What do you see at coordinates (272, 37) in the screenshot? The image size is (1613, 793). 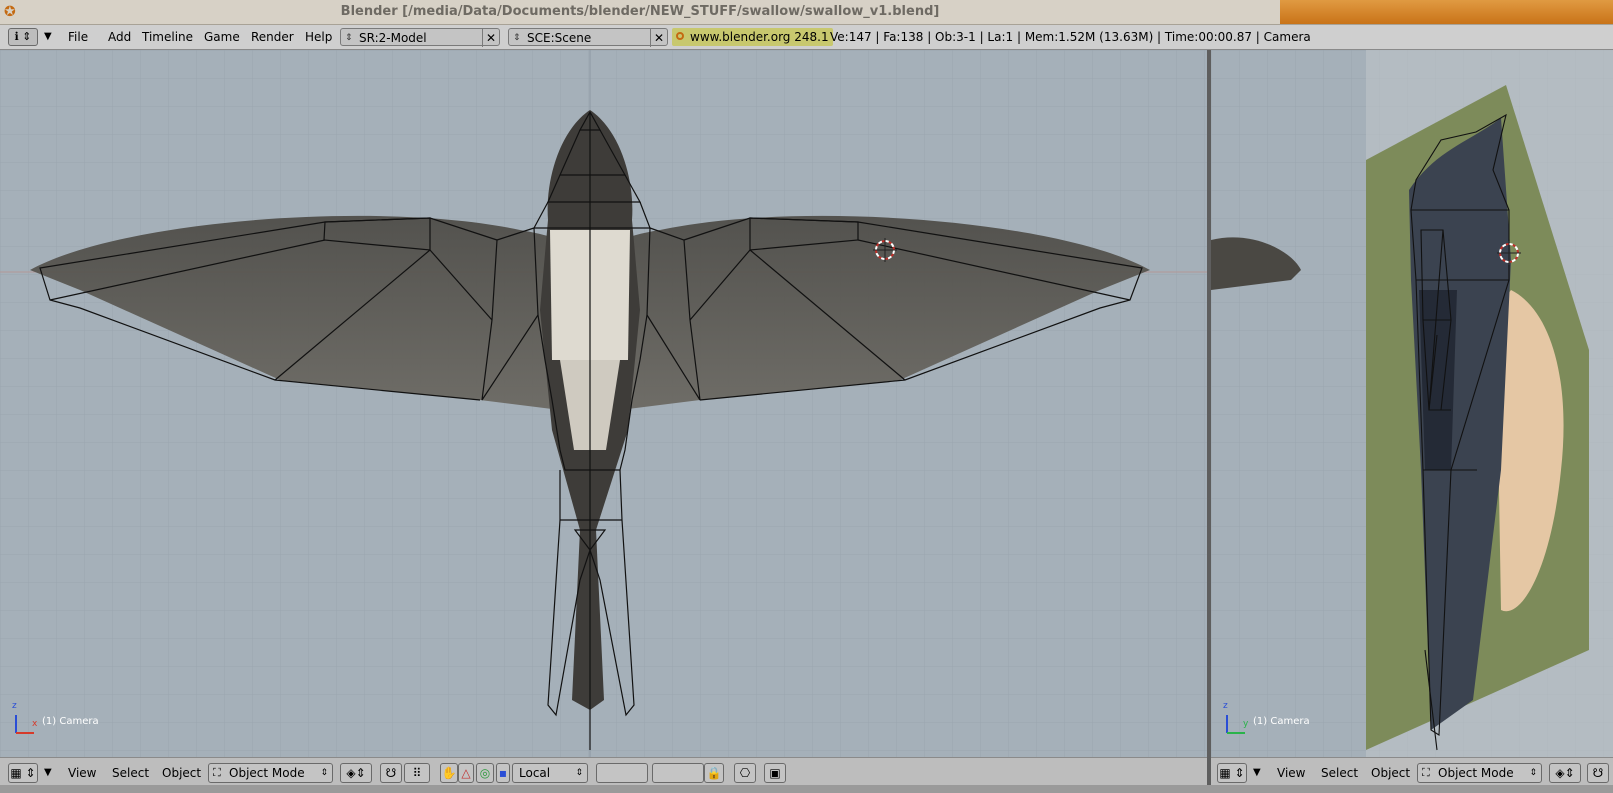 I see `menu-render: Render` at bounding box center [272, 37].